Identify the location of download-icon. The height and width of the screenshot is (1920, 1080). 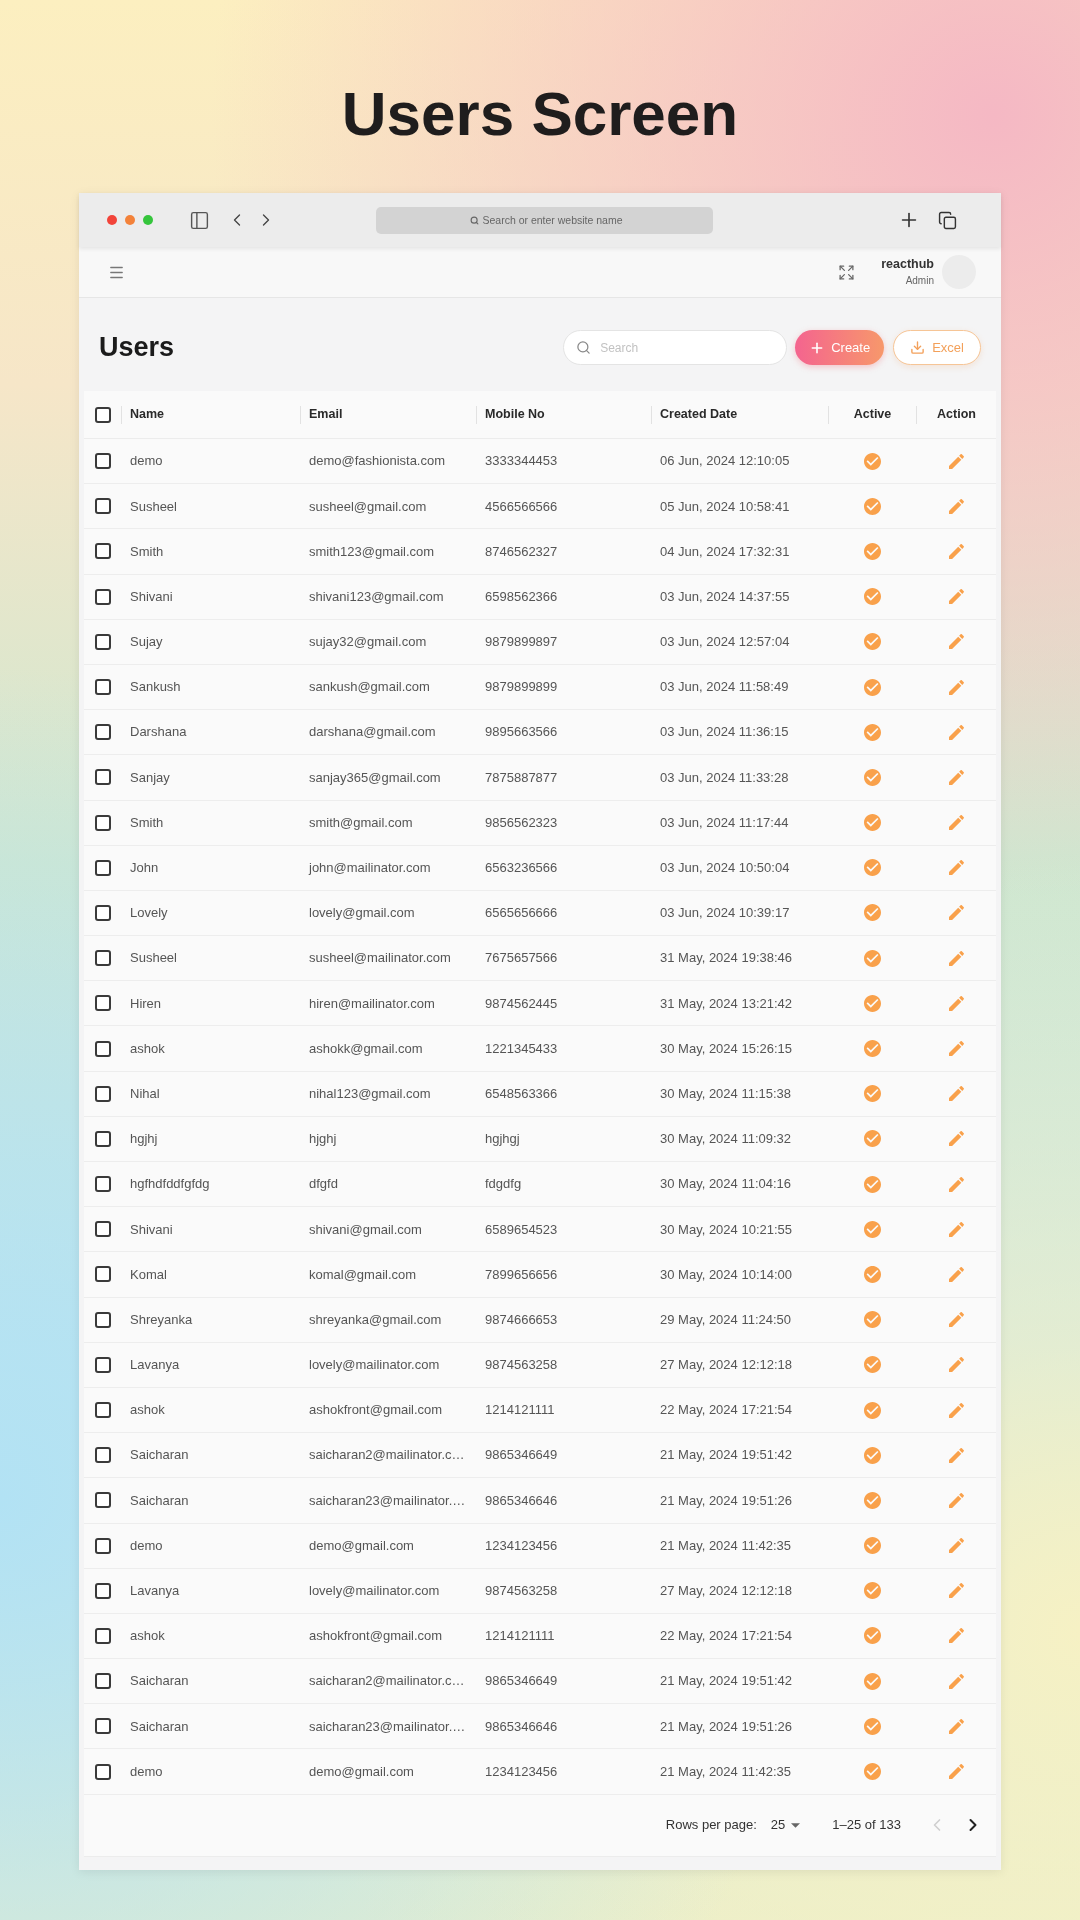
(918, 347).